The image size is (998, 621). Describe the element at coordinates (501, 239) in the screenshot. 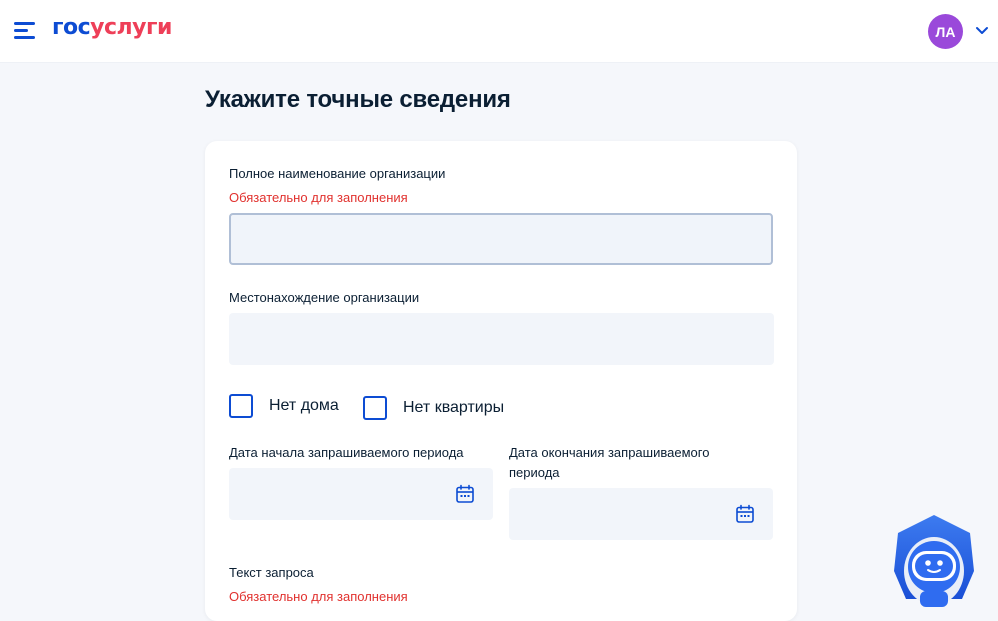

I see `org-name-input` at that location.